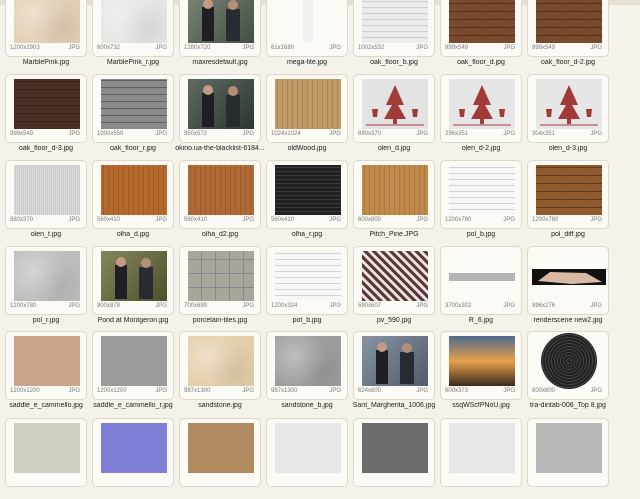  What do you see at coordinates (307, 28) in the screenshot?
I see `file-thumbnail-tile: 61x1680 JPG` at bounding box center [307, 28].